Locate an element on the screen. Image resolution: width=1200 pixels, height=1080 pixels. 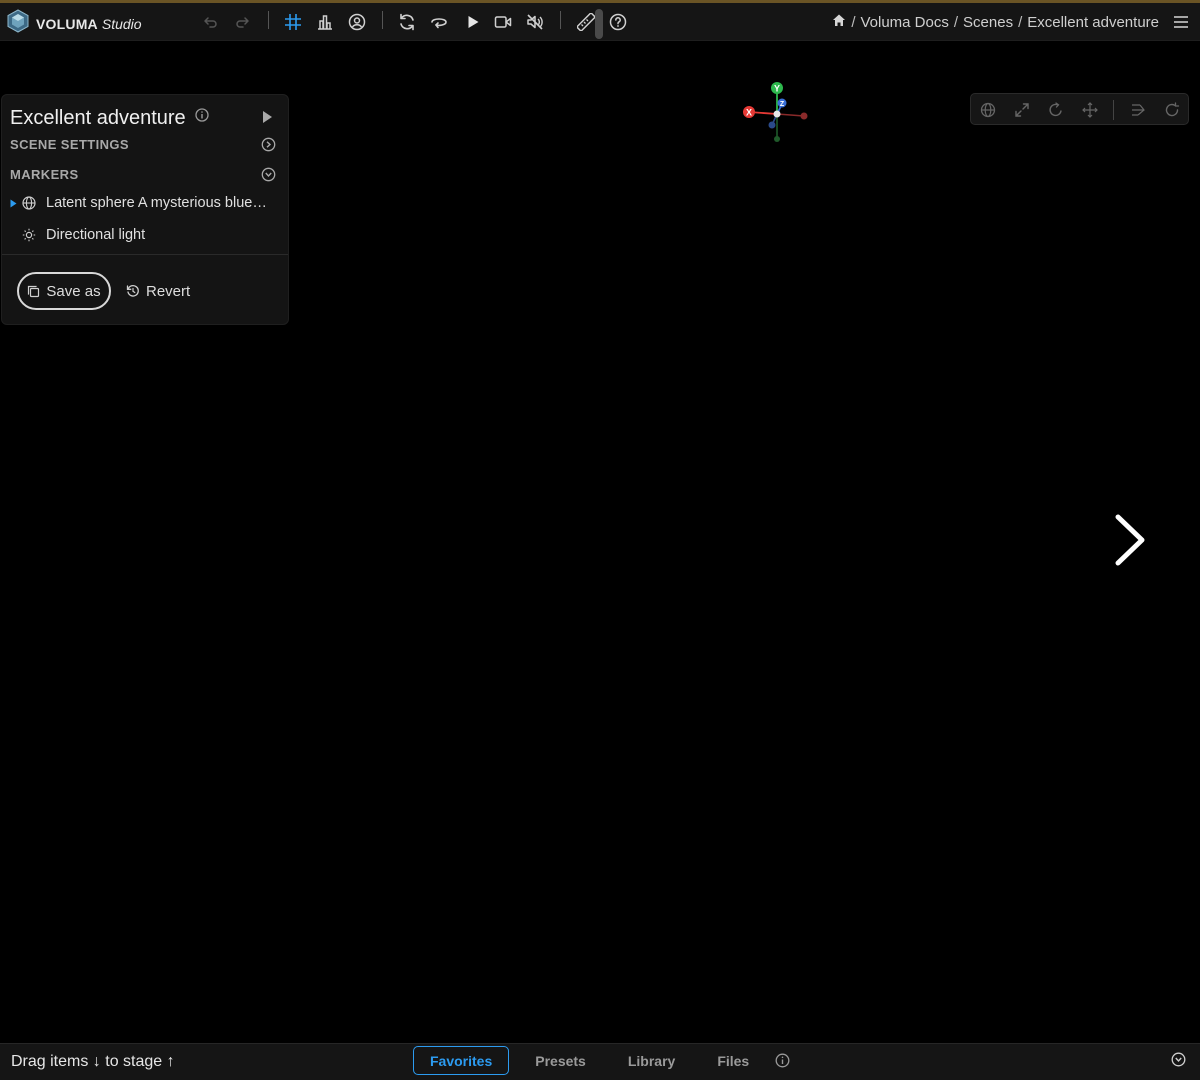
mute-icon is located at coordinates (535, 22).